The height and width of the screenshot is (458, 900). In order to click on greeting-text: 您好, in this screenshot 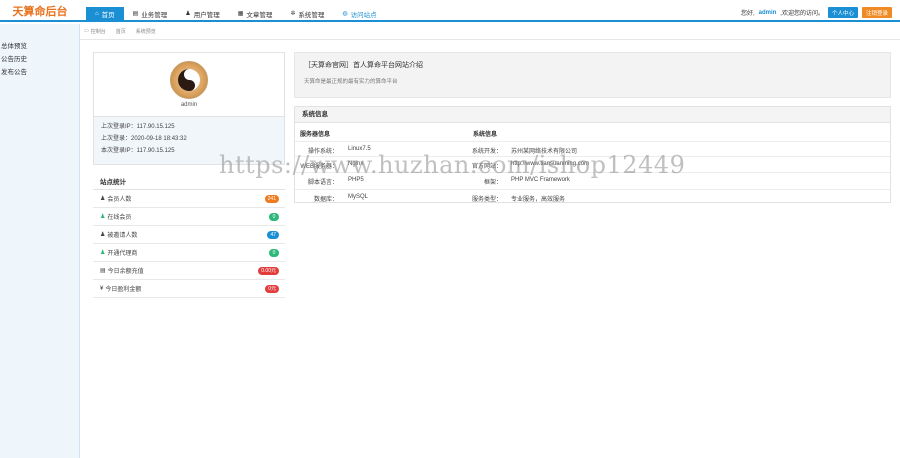, I will do `click(747, 14)`.